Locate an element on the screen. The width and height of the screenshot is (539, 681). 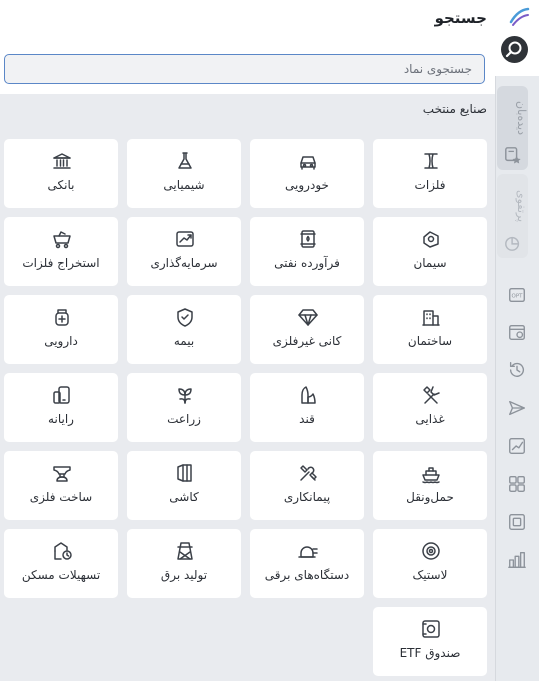
app-logo-icon is located at coordinates (519, 16).